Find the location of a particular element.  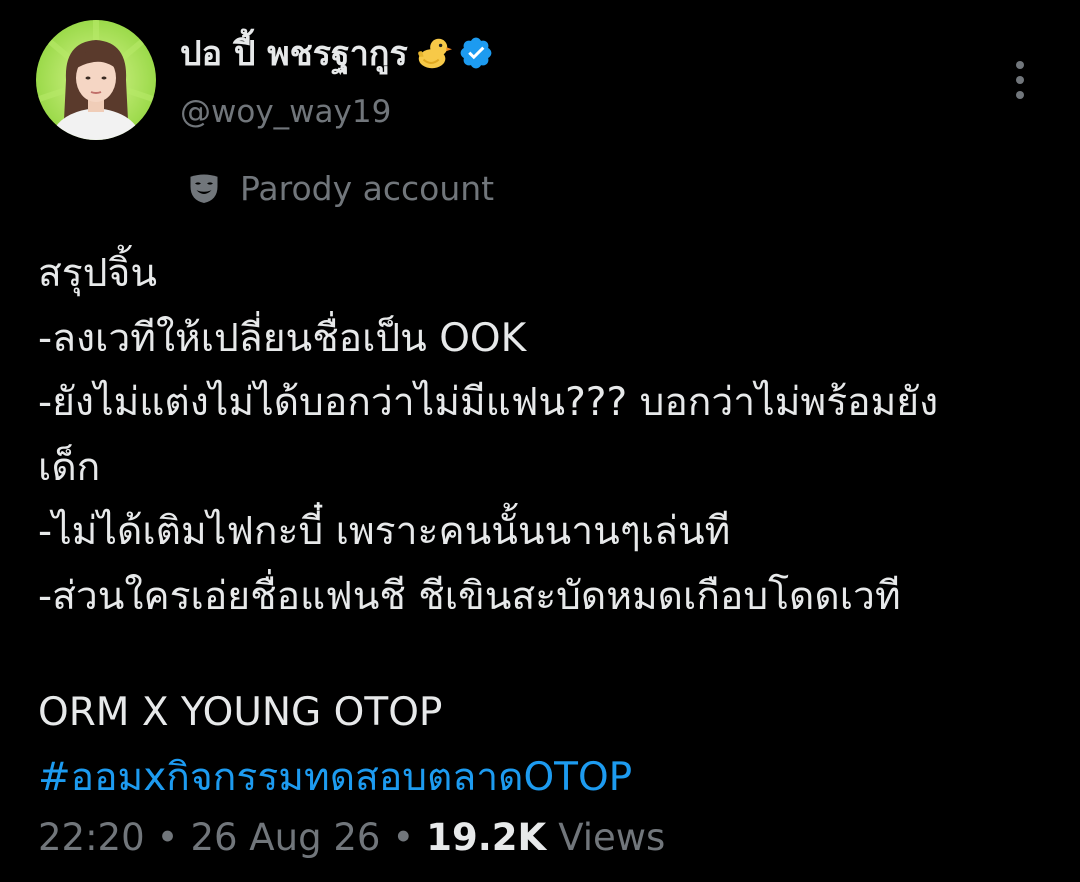

tweet-tagline: ORM X YOUNG OTOP is located at coordinates (240, 712).